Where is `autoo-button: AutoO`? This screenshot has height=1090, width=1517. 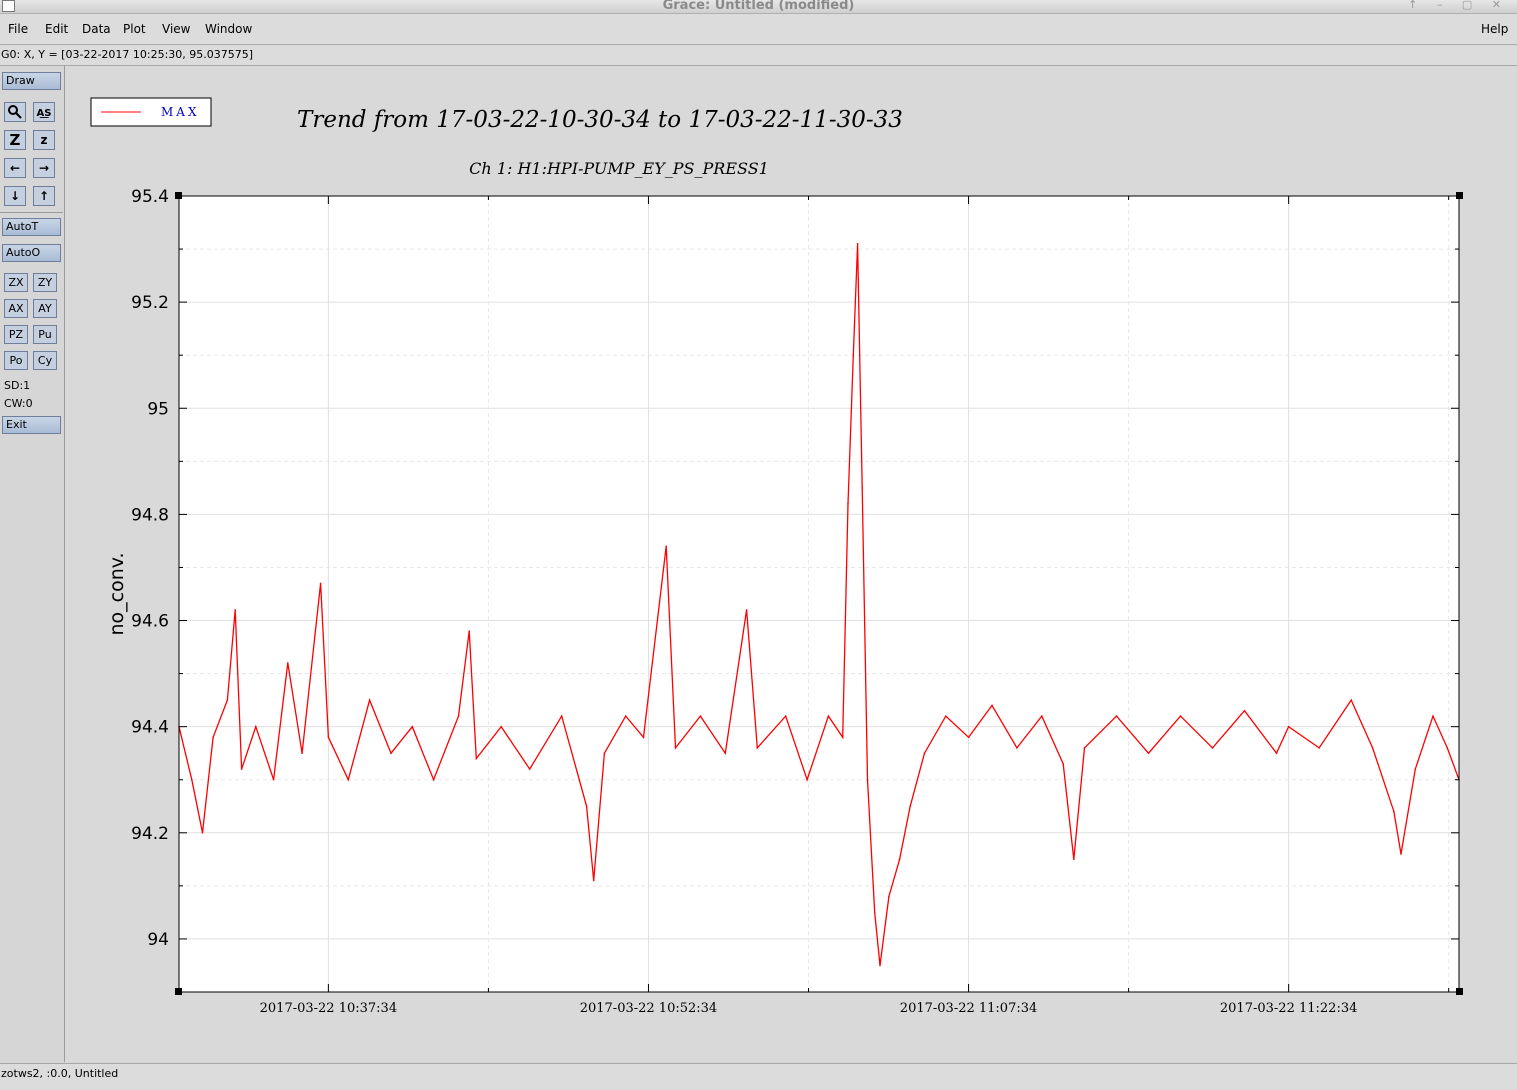 autoo-button: AutoO is located at coordinates (31, 253).